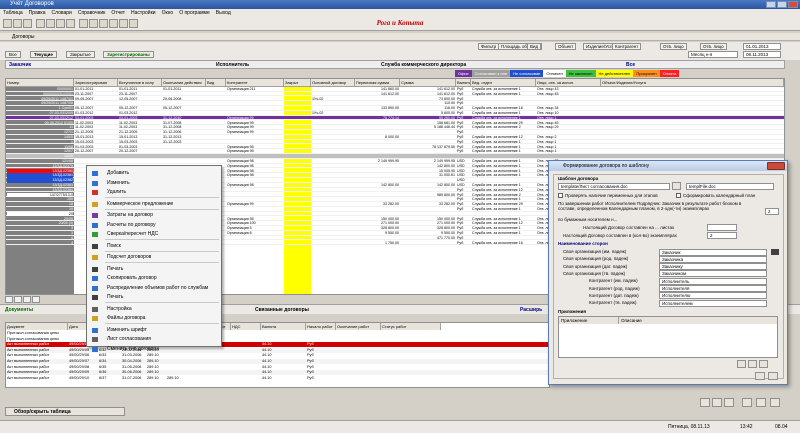  I want to click on attachment-delete-button, so click(763, 364).